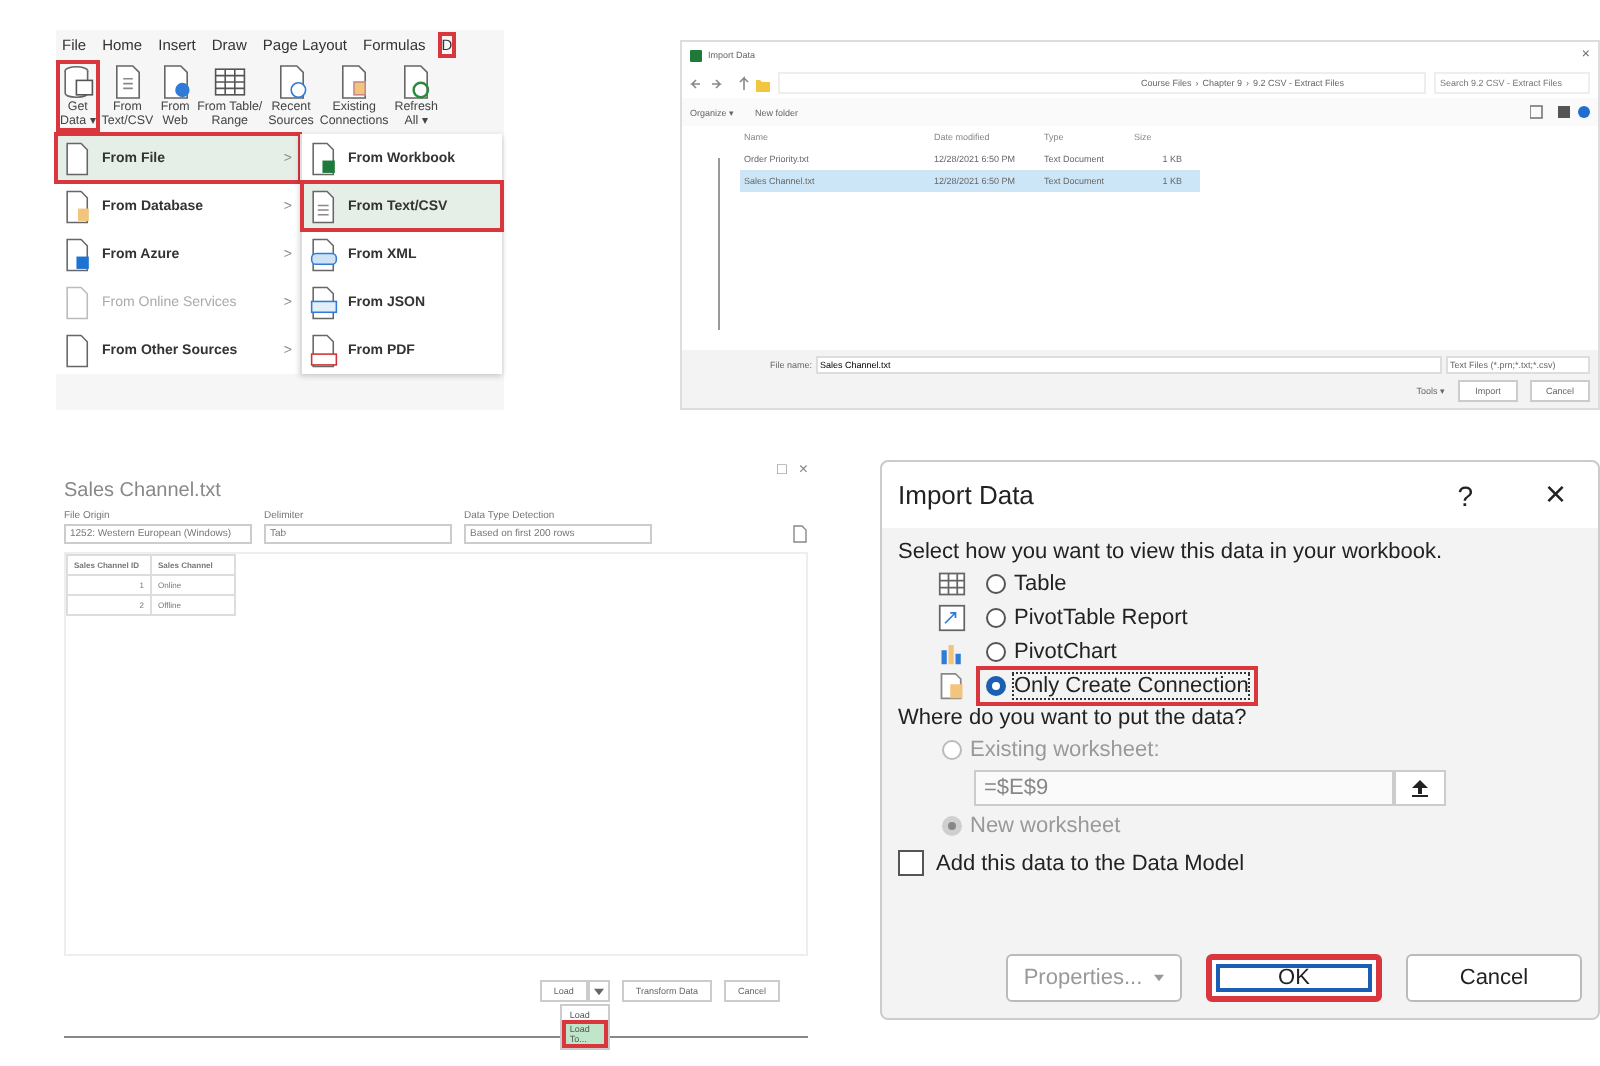 The image size is (1600, 1066). What do you see at coordinates (142, 491) in the screenshot?
I see `window-title: Sales Channel.txt` at bounding box center [142, 491].